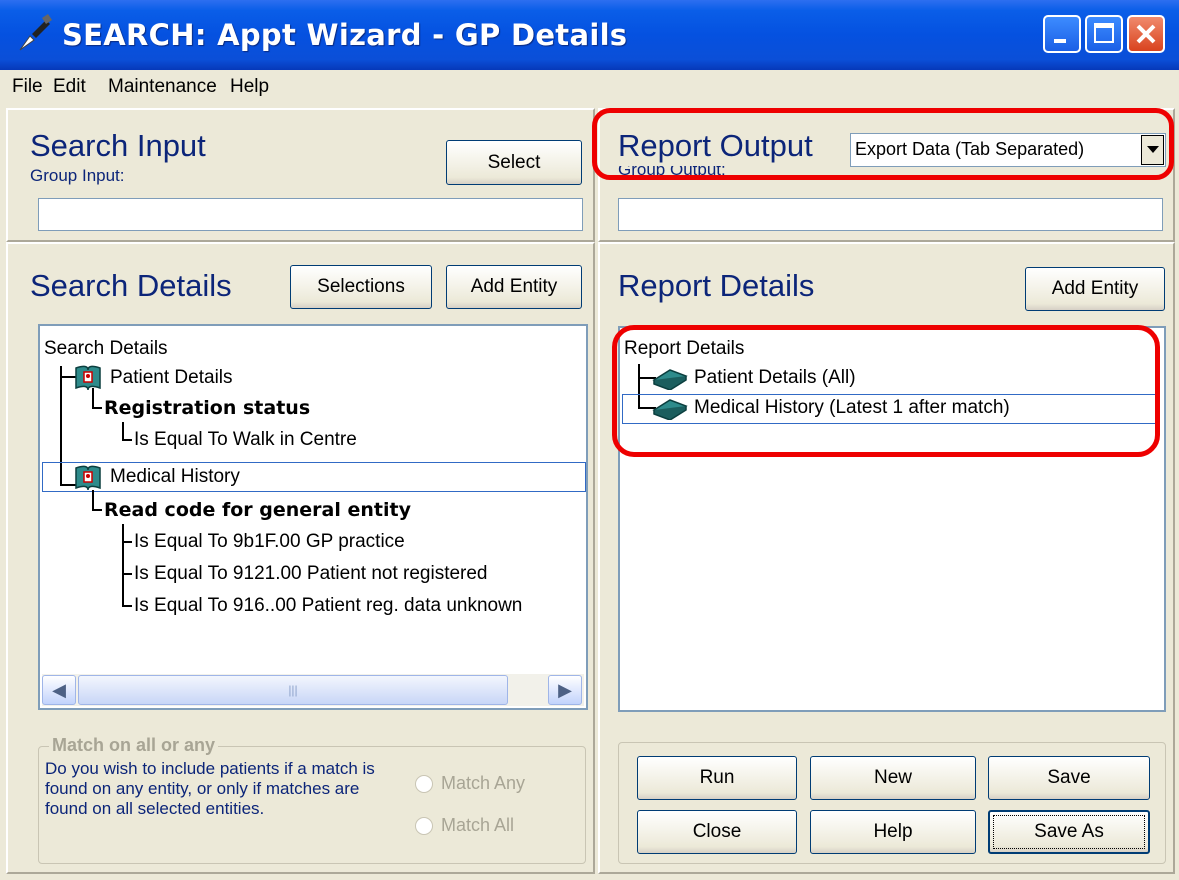 The height and width of the screenshot is (880, 1179). Describe the element at coordinates (893, 778) in the screenshot. I see `new-button: New` at that location.